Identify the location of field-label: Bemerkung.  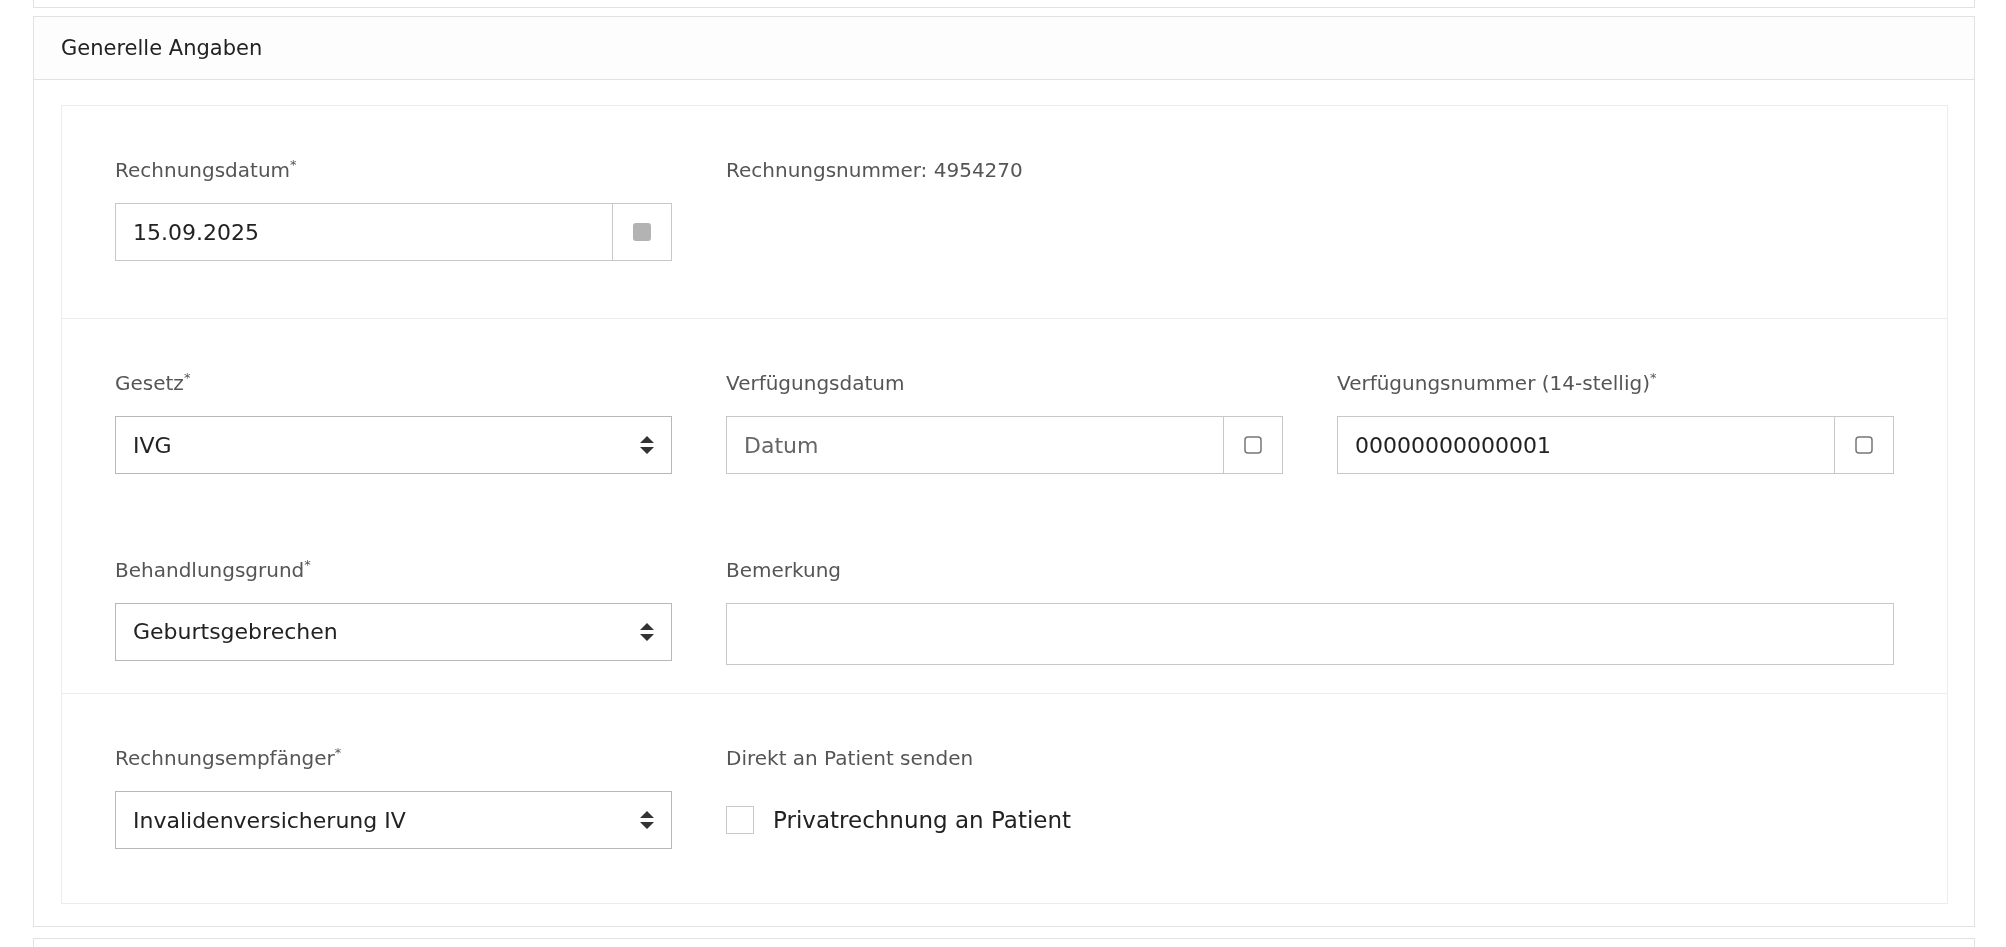
(784, 569).